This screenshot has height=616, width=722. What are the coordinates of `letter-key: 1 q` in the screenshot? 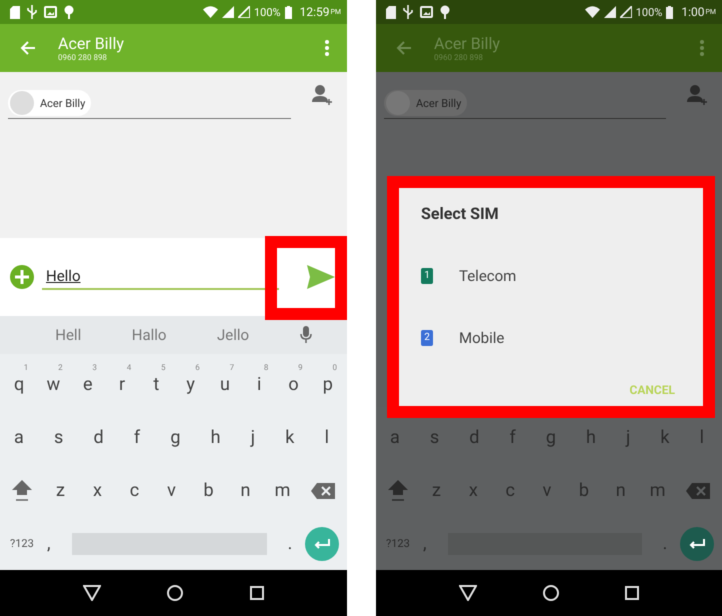 It's located at (19, 384).